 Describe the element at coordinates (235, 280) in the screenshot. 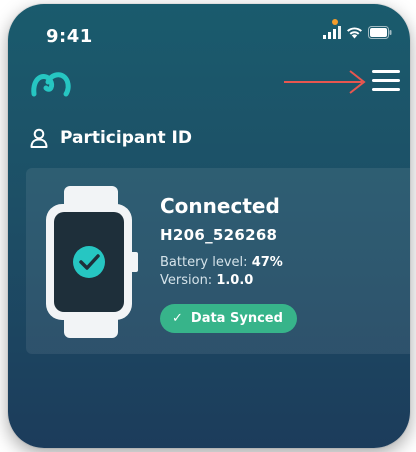

I see `version-value: 1.0.0` at that location.